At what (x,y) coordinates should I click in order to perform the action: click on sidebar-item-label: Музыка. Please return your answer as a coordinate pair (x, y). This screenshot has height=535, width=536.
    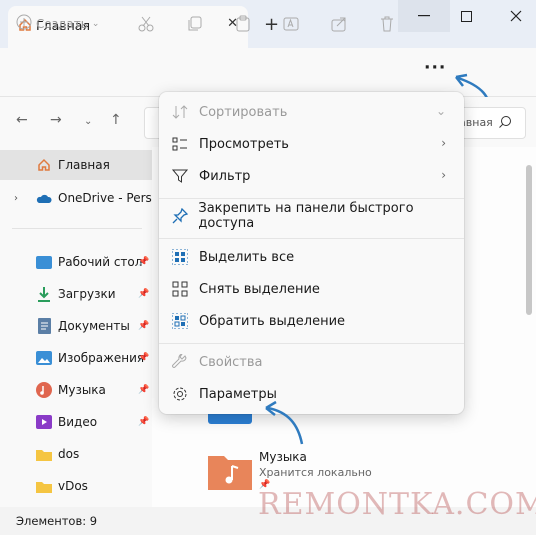
    Looking at the image, I should click on (82, 390).